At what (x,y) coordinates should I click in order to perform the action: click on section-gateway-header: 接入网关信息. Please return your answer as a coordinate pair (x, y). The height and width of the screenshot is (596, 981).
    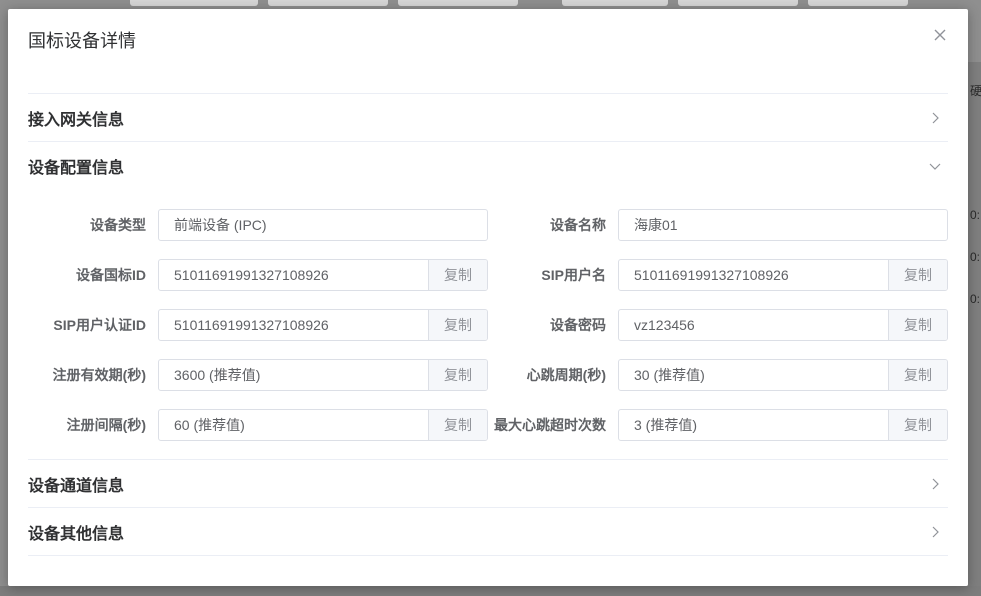
    Looking at the image, I should click on (488, 117).